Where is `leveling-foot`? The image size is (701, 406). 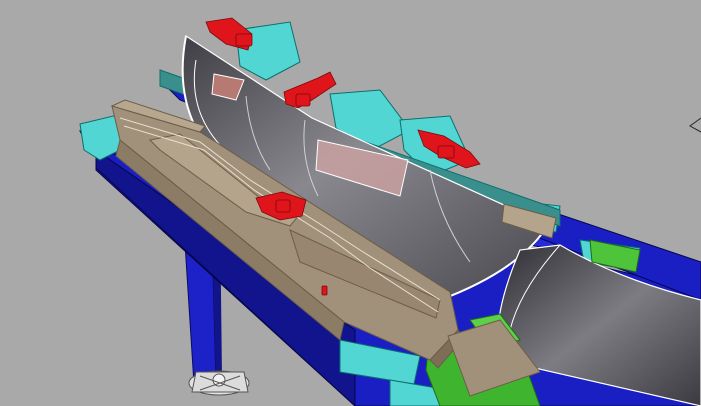 leveling-foot is located at coordinates (219, 383).